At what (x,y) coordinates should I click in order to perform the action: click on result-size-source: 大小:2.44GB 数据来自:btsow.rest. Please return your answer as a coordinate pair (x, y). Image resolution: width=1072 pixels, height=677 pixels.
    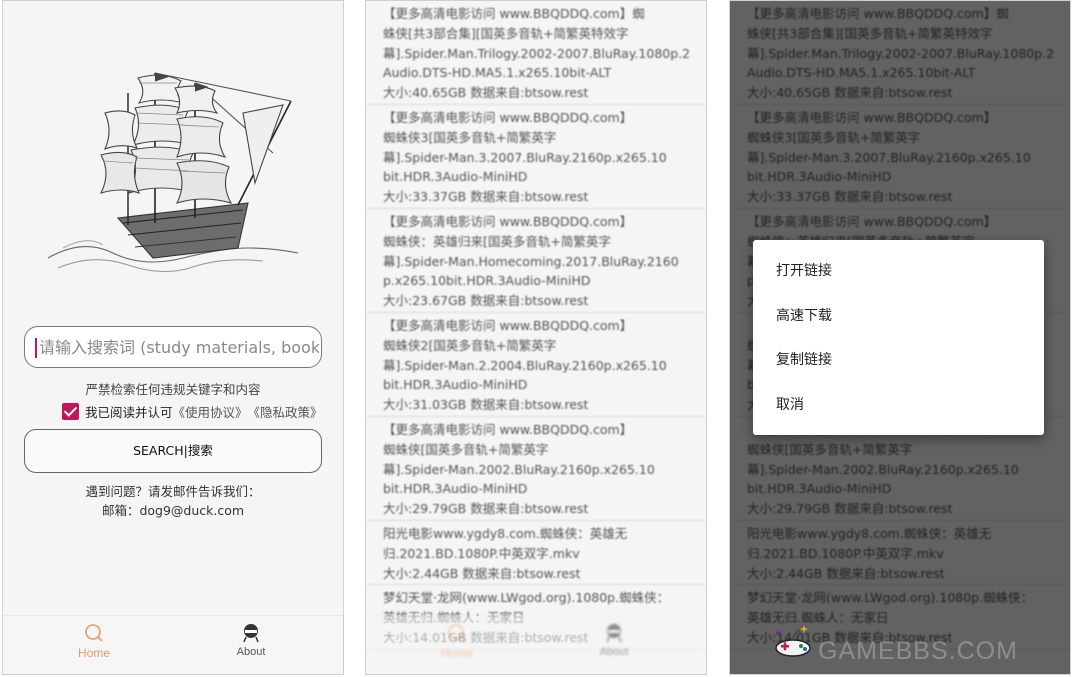
    Looking at the image, I should click on (482, 573).